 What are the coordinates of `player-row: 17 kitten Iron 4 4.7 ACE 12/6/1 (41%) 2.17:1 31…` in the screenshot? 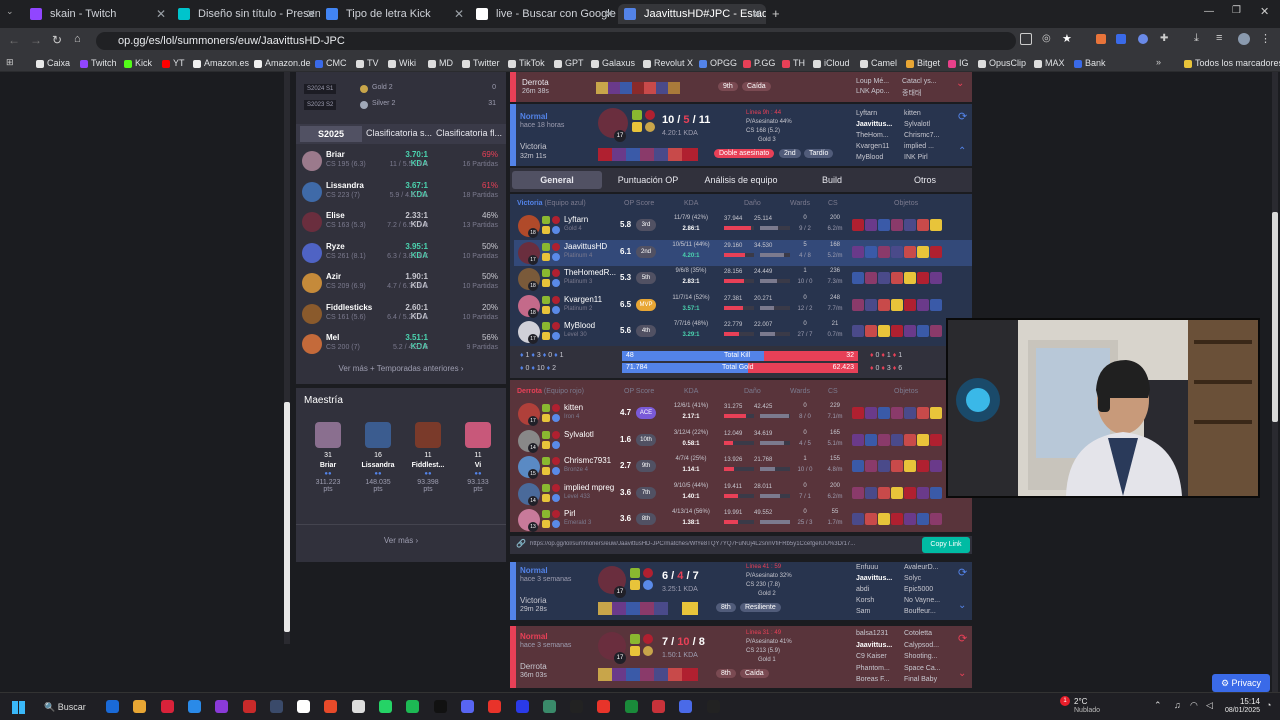 It's located at (743, 414).